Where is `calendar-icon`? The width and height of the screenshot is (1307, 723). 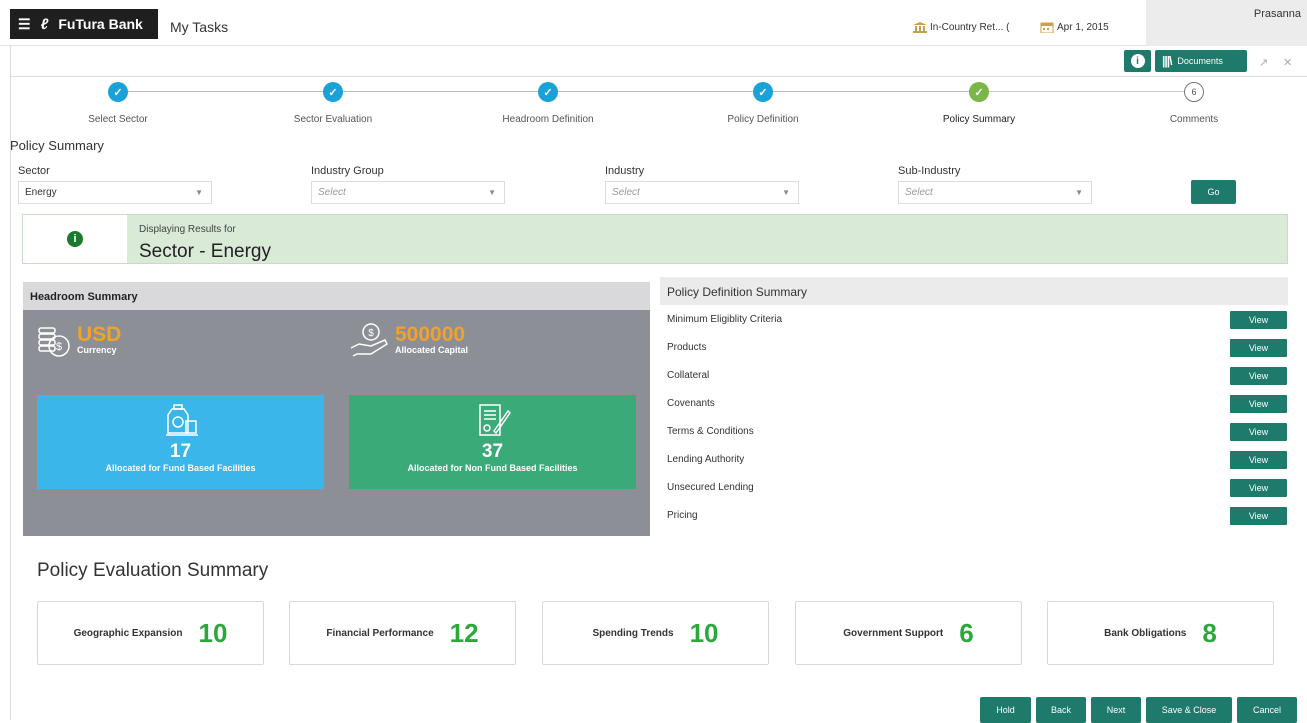 calendar-icon is located at coordinates (1047, 27).